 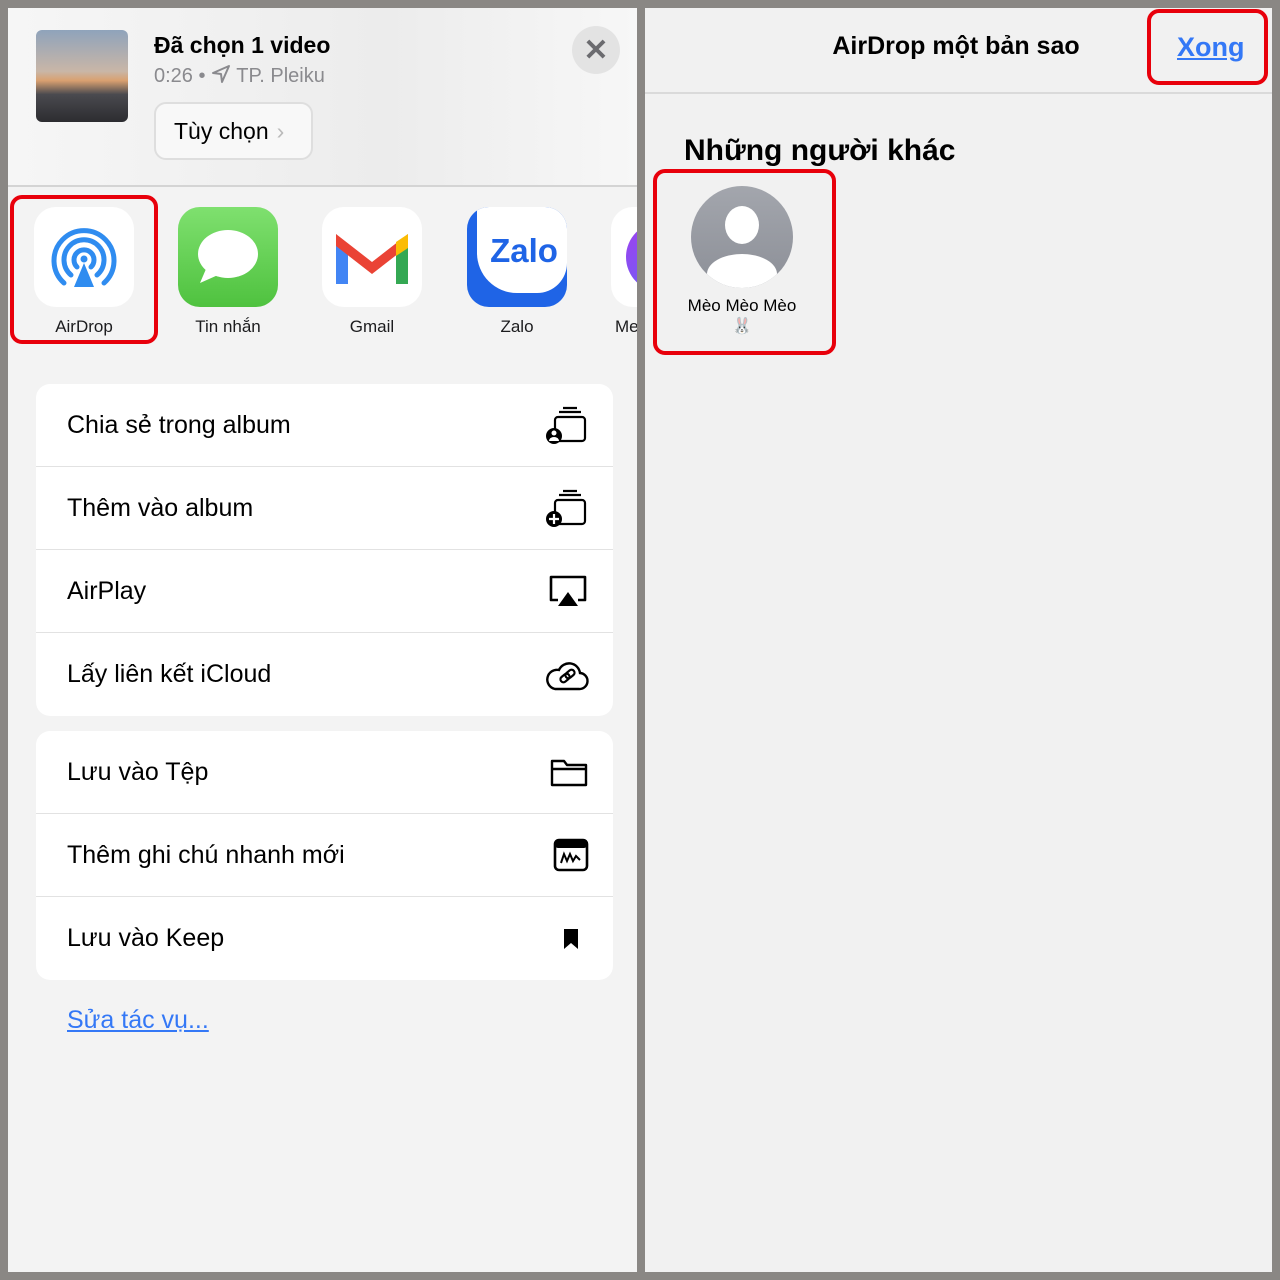 I want to click on location-arrow-icon, so click(x=221, y=74).